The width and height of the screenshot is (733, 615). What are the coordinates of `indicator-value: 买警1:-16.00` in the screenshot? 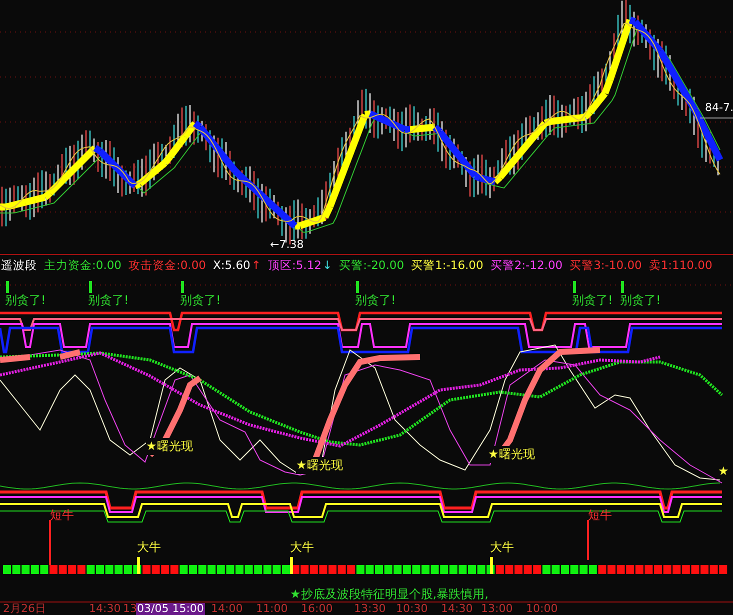 It's located at (447, 265).